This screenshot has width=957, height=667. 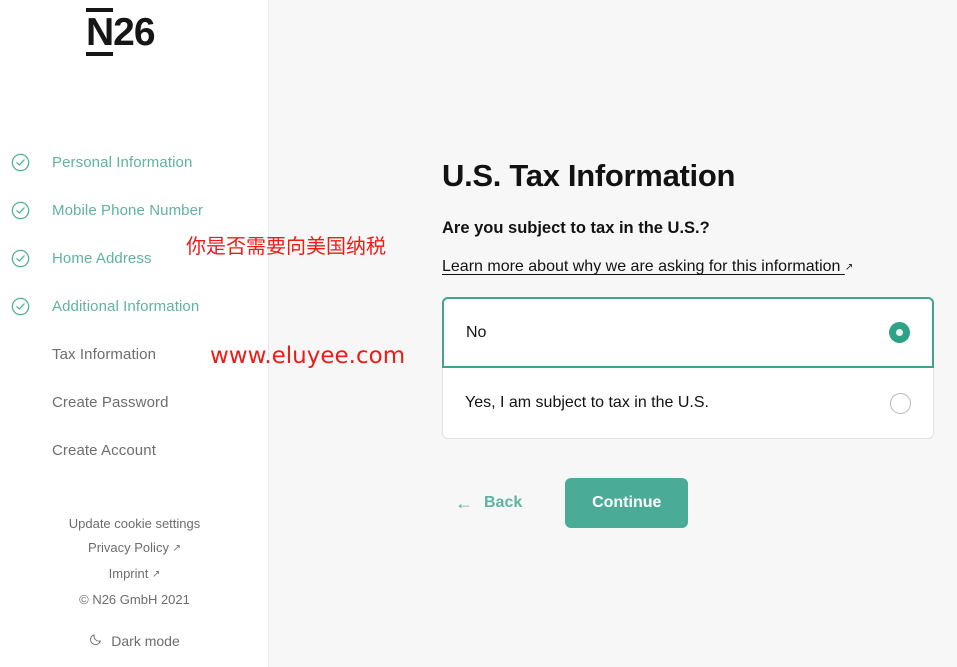 I want to click on dark-mode-label: Dark mode, so click(x=145, y=640).